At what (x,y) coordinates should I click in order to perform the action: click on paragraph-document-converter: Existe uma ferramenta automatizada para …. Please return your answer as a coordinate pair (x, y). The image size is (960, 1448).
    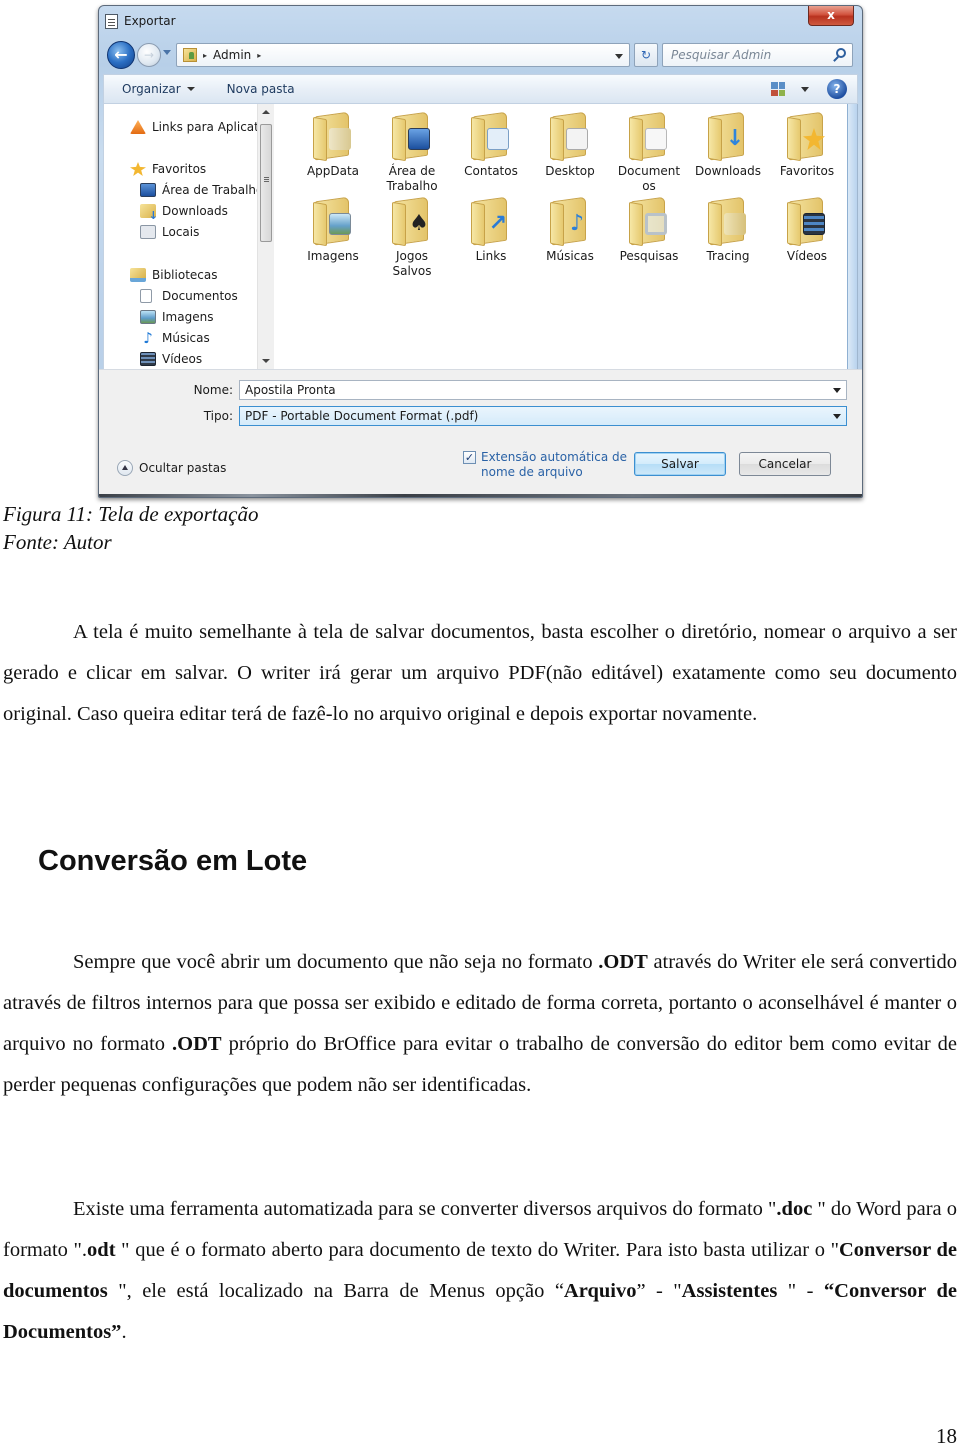
    Looking at the image, I should click on (480, 1271).